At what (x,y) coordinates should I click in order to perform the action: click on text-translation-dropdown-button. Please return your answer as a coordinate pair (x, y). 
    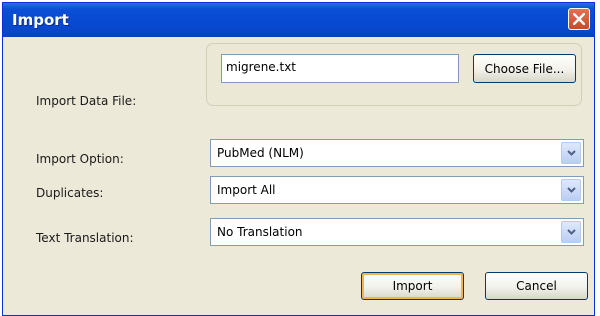
    Looking at the image, I should click on (571, 232).